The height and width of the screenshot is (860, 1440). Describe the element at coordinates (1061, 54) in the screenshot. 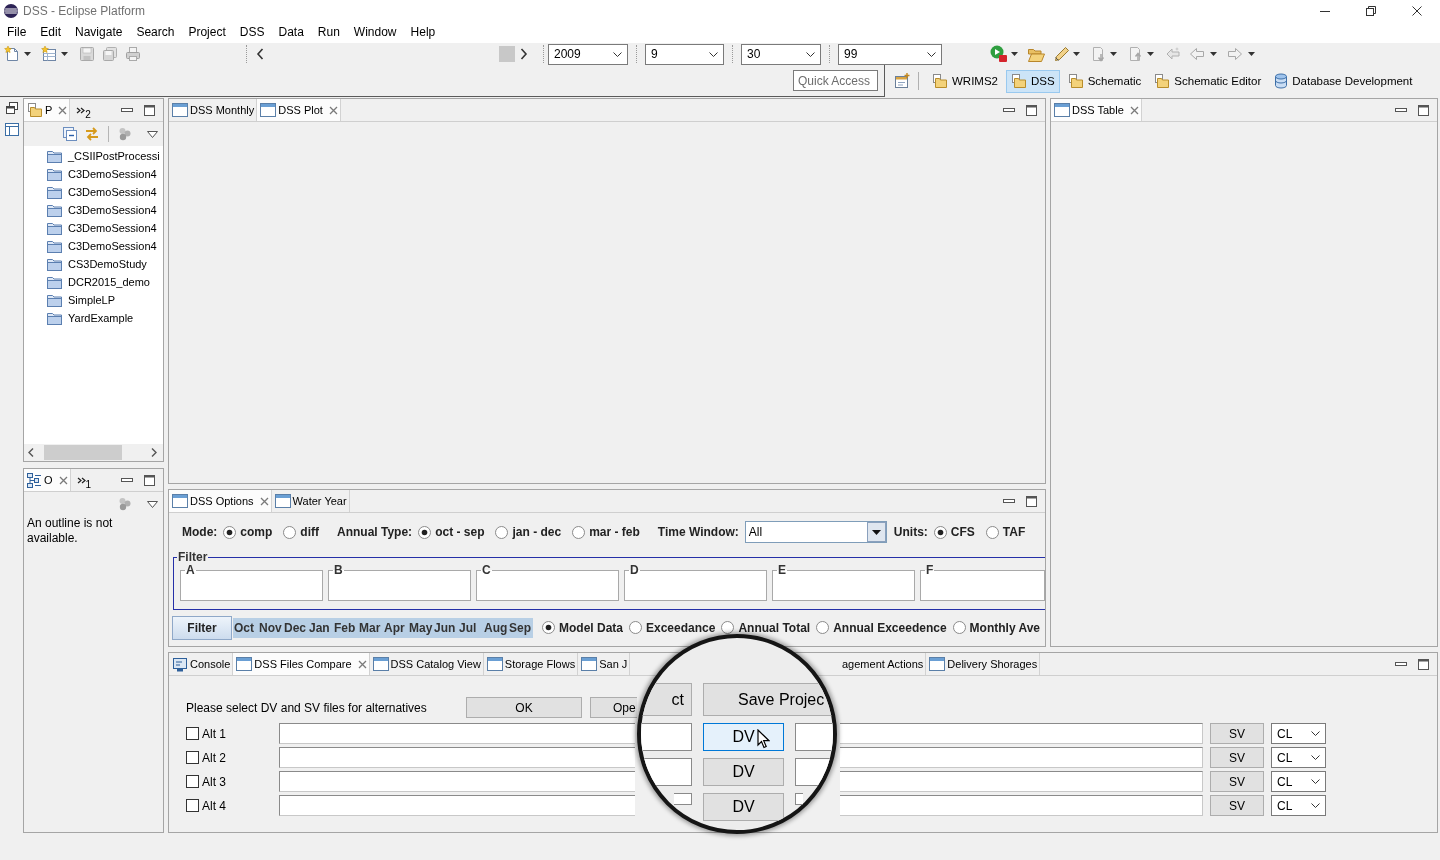

I see `pencil-icon` at that location.